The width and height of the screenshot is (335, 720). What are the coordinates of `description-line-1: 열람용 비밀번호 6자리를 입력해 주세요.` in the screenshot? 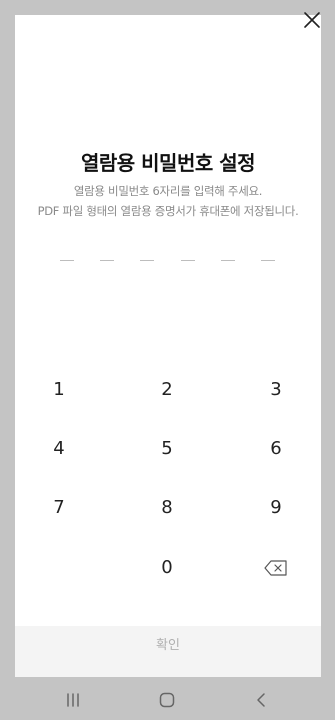 It's located at (168, 191).